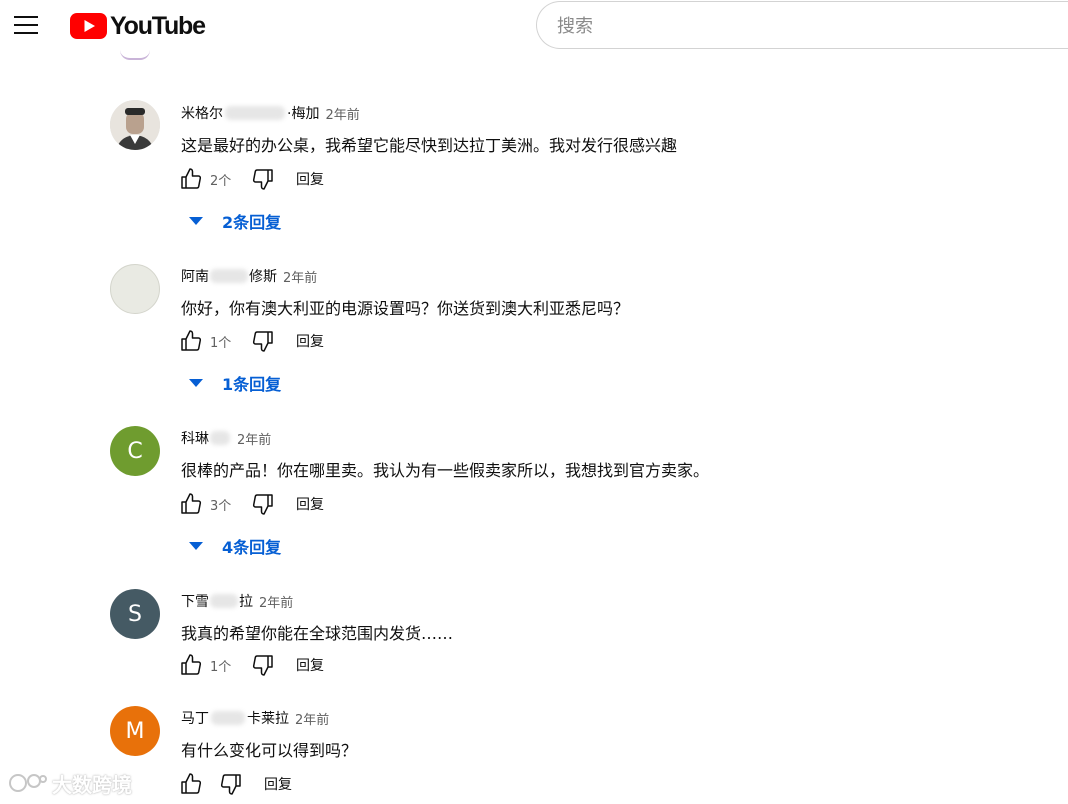 The width and height of the screenshot is (1068, 804). Describe the element at coordinates (92, 784) in the screenshot. I see `watermark-text: 大数跨境` at that location.